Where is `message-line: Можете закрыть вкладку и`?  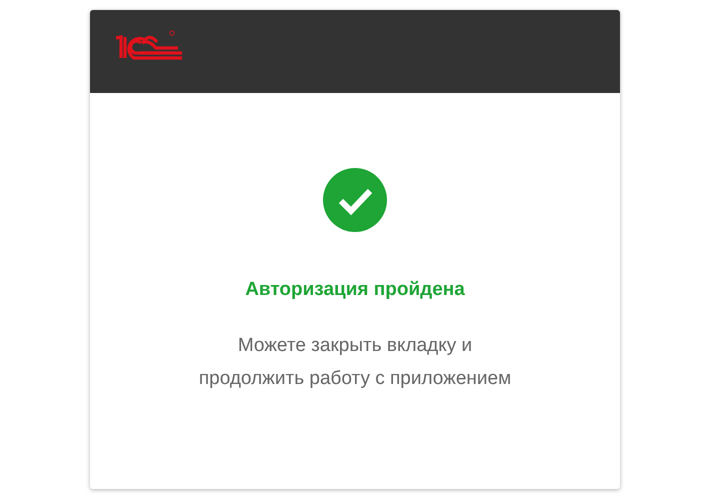
message-line: Можете закрыть вкладку и is located at coordinates (355, 346).